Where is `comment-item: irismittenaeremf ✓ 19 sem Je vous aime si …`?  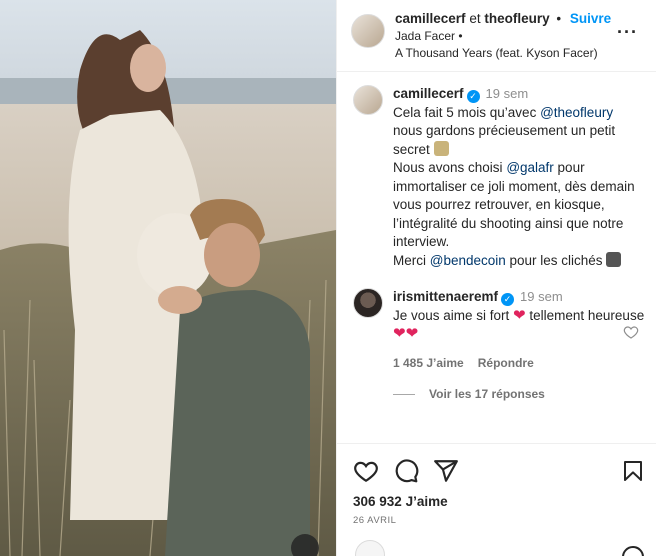 comment-item: irismittenaeremf ✓ 19 sem Je vous aime si … is located at coordinates (496, 321).